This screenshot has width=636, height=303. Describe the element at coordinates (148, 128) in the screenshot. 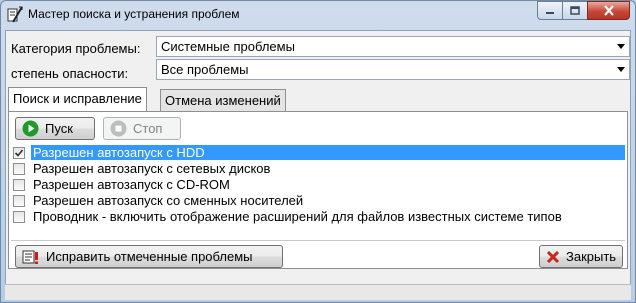

I see `stop-label: Стоп` at that location.